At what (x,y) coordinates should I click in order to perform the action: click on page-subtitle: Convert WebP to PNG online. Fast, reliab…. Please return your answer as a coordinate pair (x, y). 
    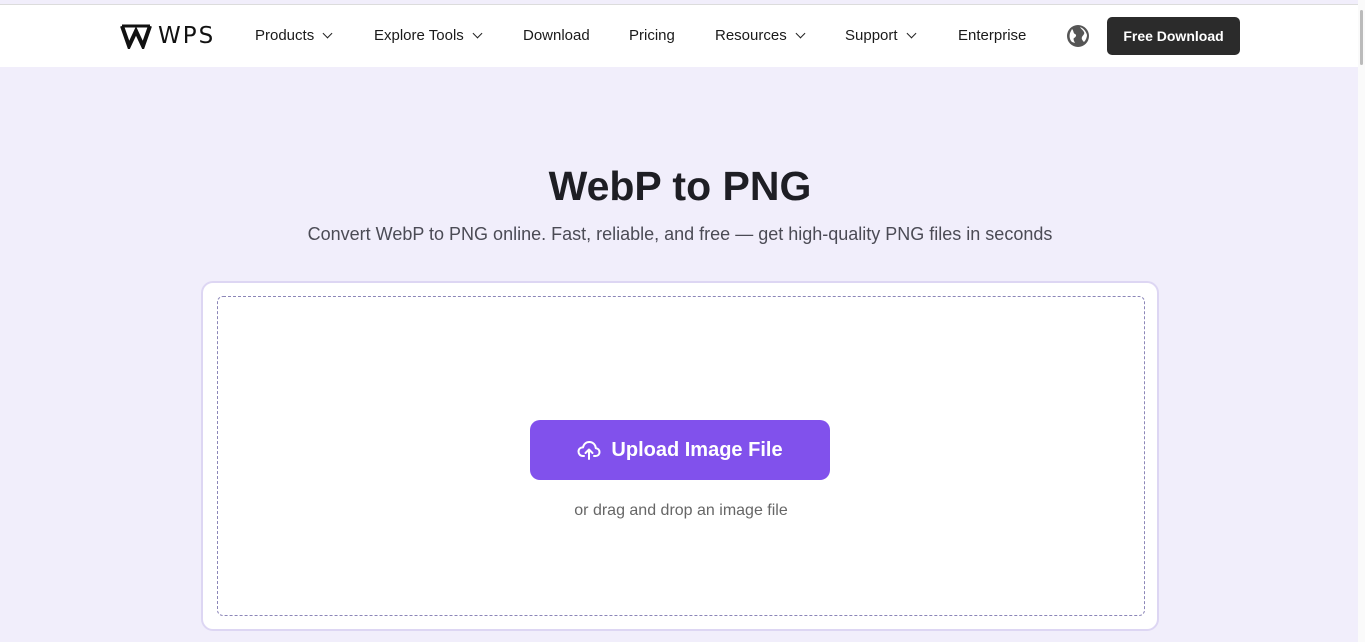
    Looking at the image, I should click on (680, 234).